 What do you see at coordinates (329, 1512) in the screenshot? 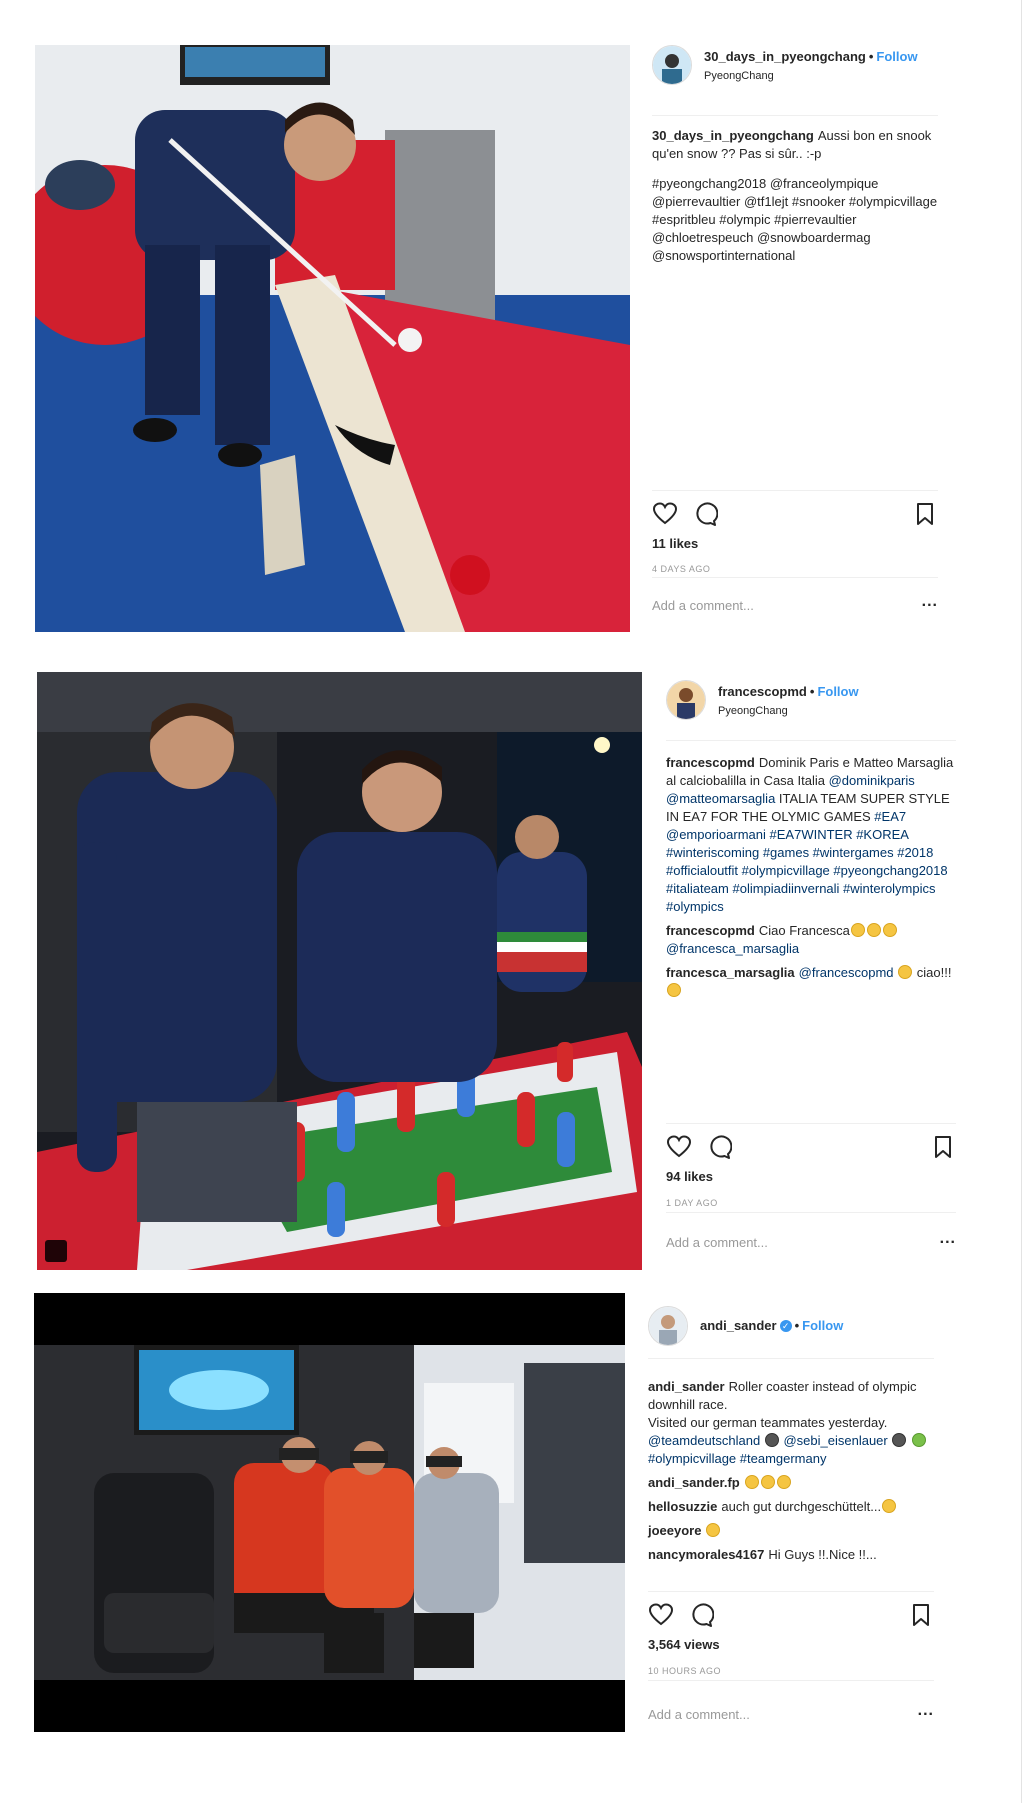
I see `post-video` at bounding box center [329, 1512].